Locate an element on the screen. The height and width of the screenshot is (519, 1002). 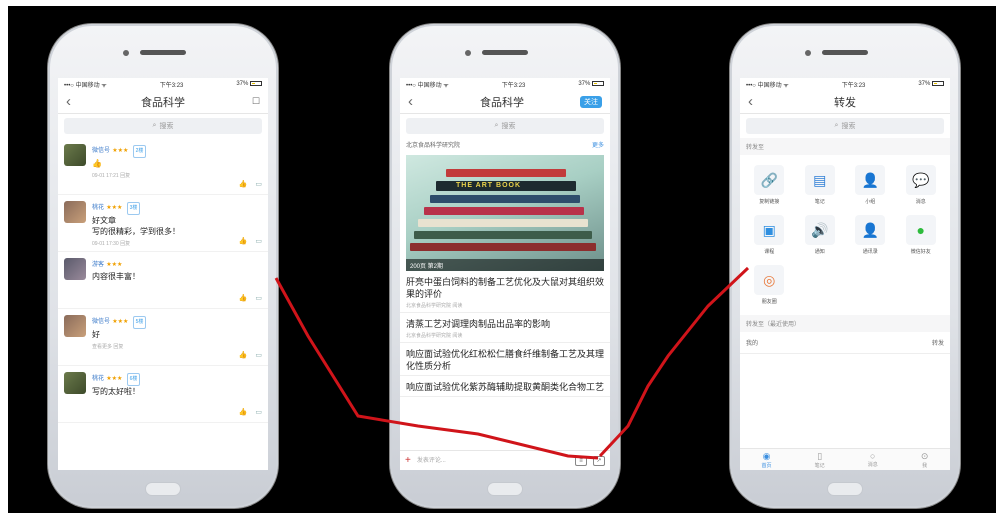
annotation-arrow-right is located at coordinates (674, 362).